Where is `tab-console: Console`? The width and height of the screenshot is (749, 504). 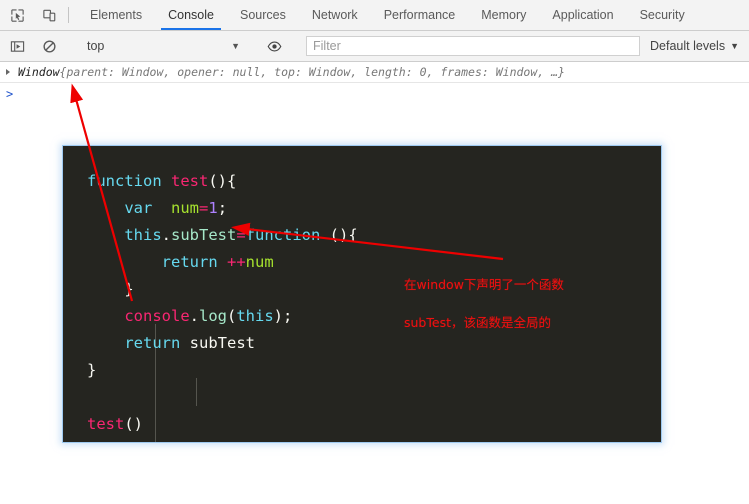 tab-console: Console is located at coordinates (191, 15).